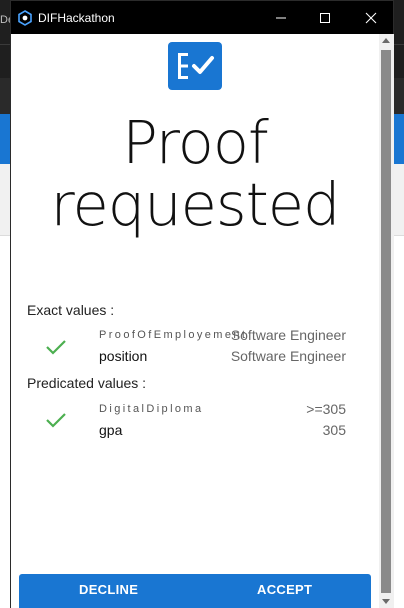 Image resolution: width=404 pixels, height=608 pixels. Describe the element at coordinates (25, 18) in the screenshot. I see `app-icon` at that location.